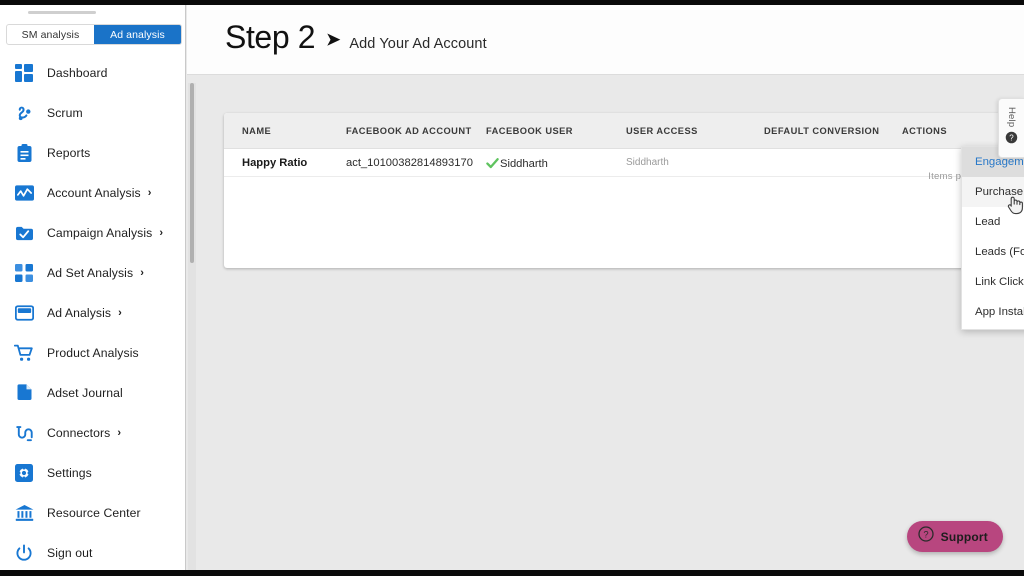 This screenshot has width=1024, height=576. Describe the element at coordinates (24, 433) in the screenshot. I see `connector-icon` at that location.